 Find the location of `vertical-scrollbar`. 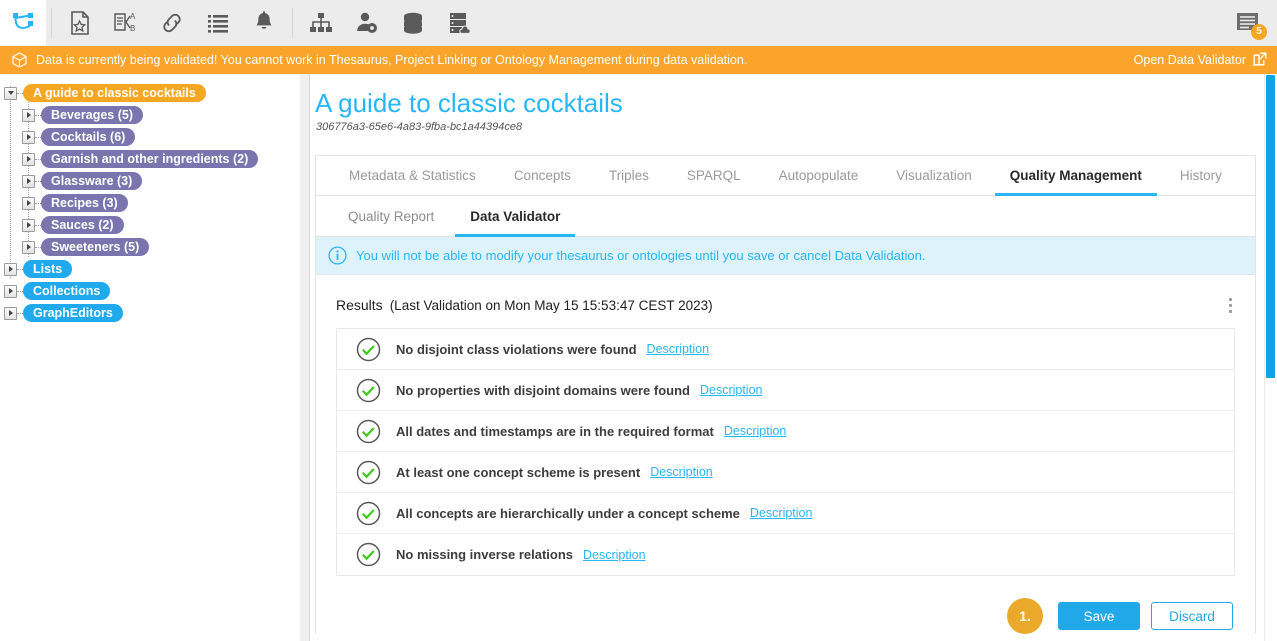

vertical-scrollbar is located at coordinates (1270, 357).